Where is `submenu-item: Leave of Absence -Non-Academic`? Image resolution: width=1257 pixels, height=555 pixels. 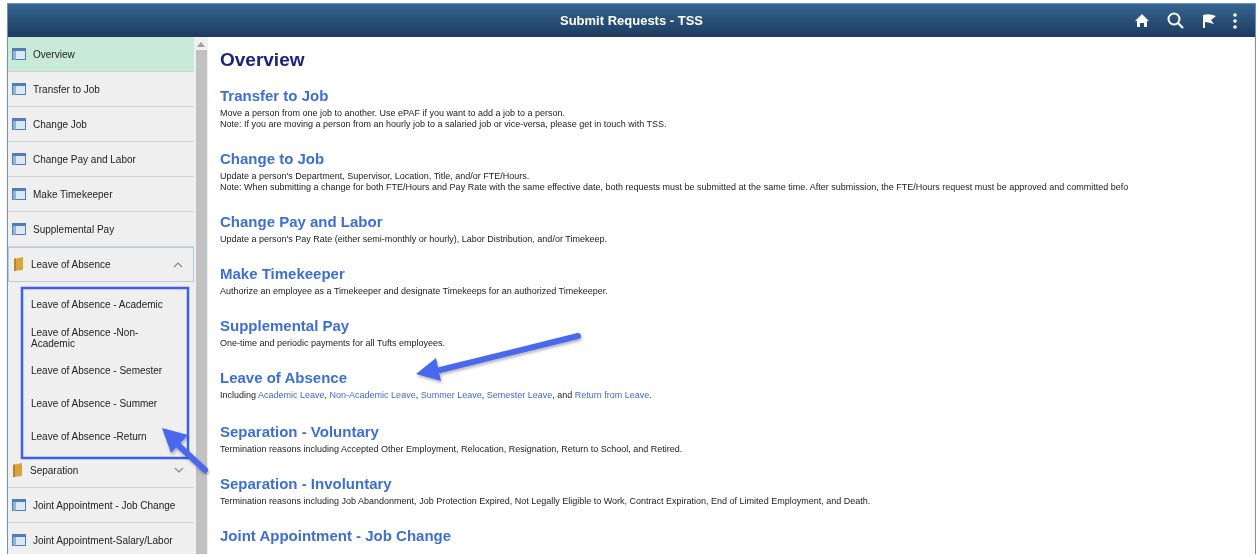 submenu-item: Leave of Absence -Non-Academic is located at coordinates (101, 337).